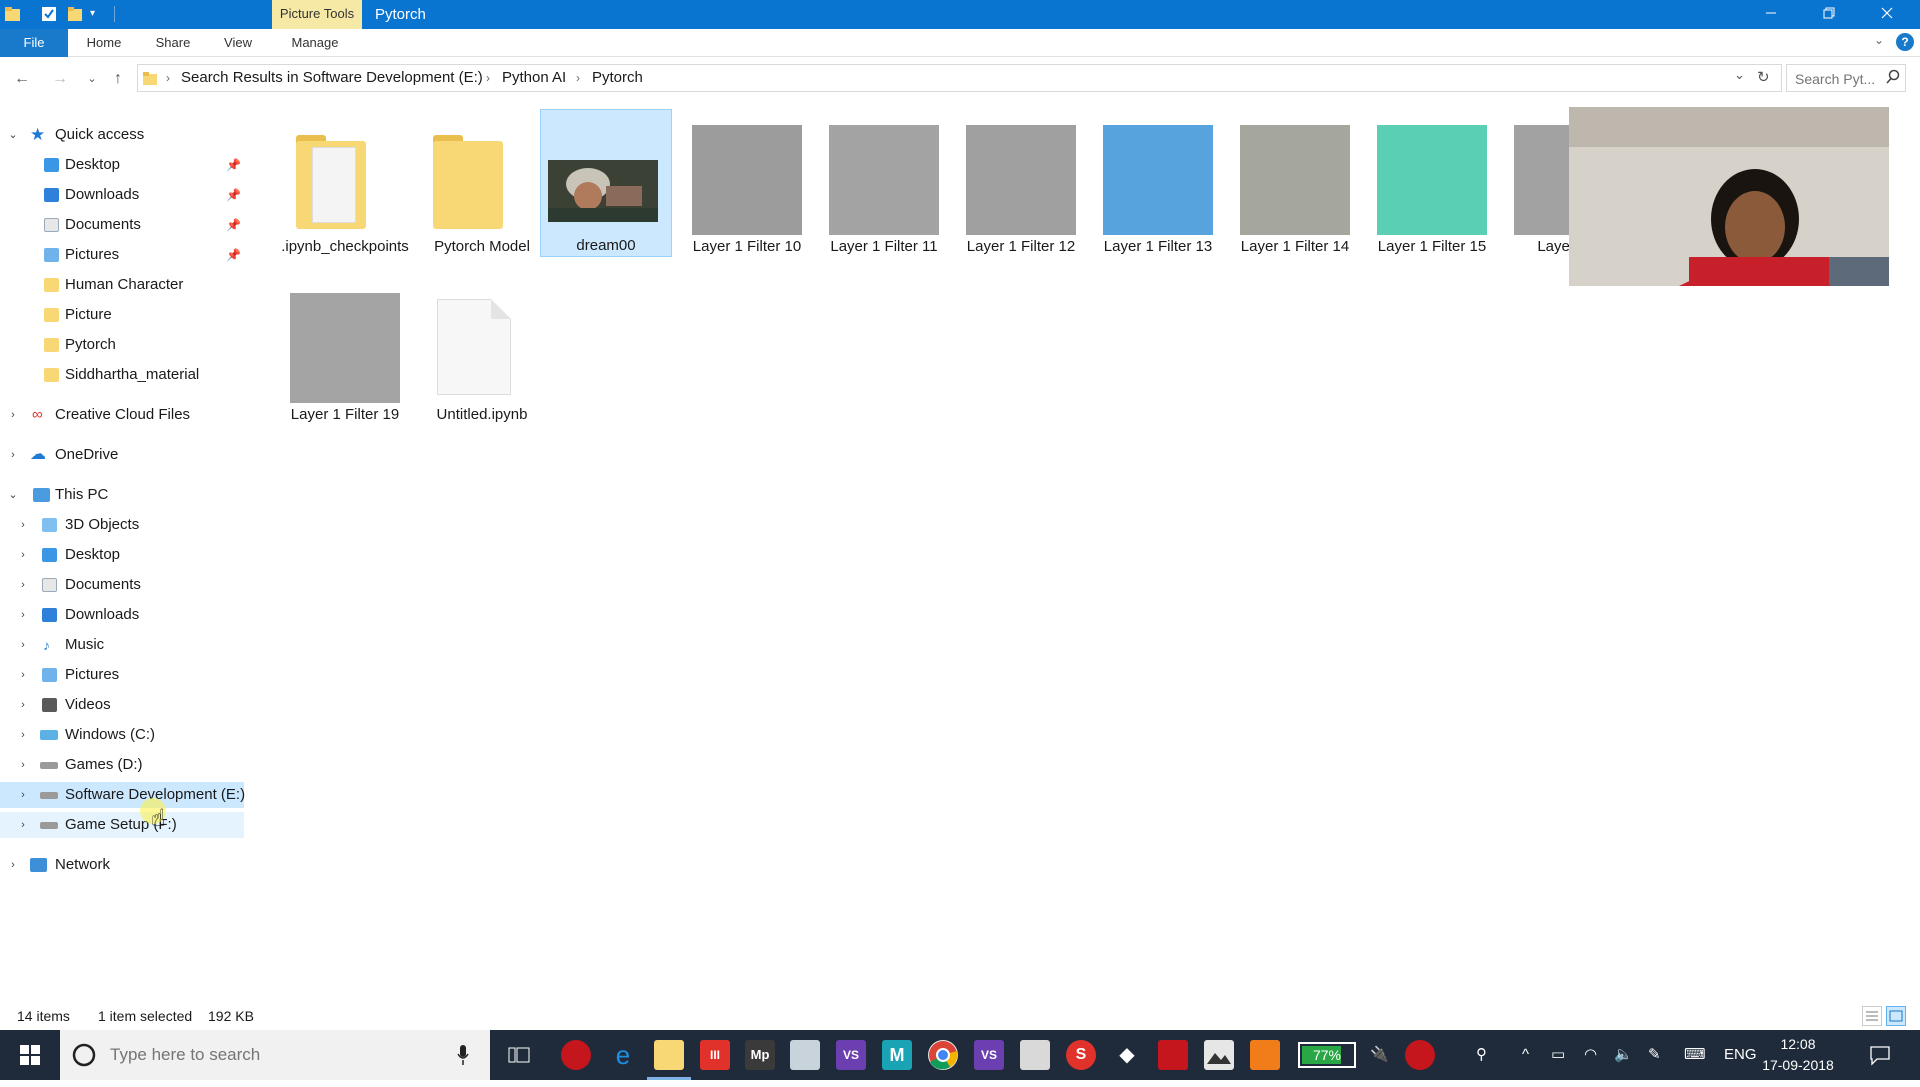 This screenshot has width=1920, height=1087. I want to click on taskbar-search-input, so click(275, 1055).